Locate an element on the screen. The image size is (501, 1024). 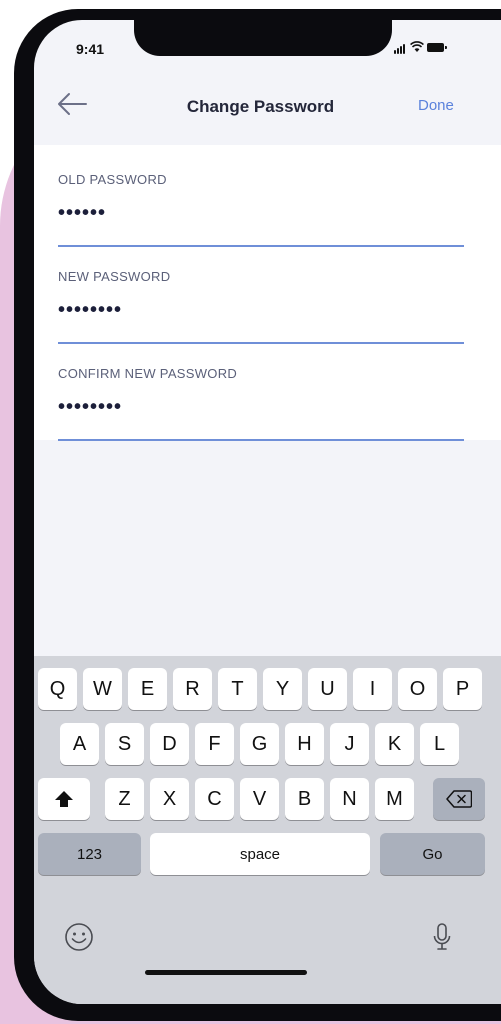
home-indicator is located at coordinates (226, 972).